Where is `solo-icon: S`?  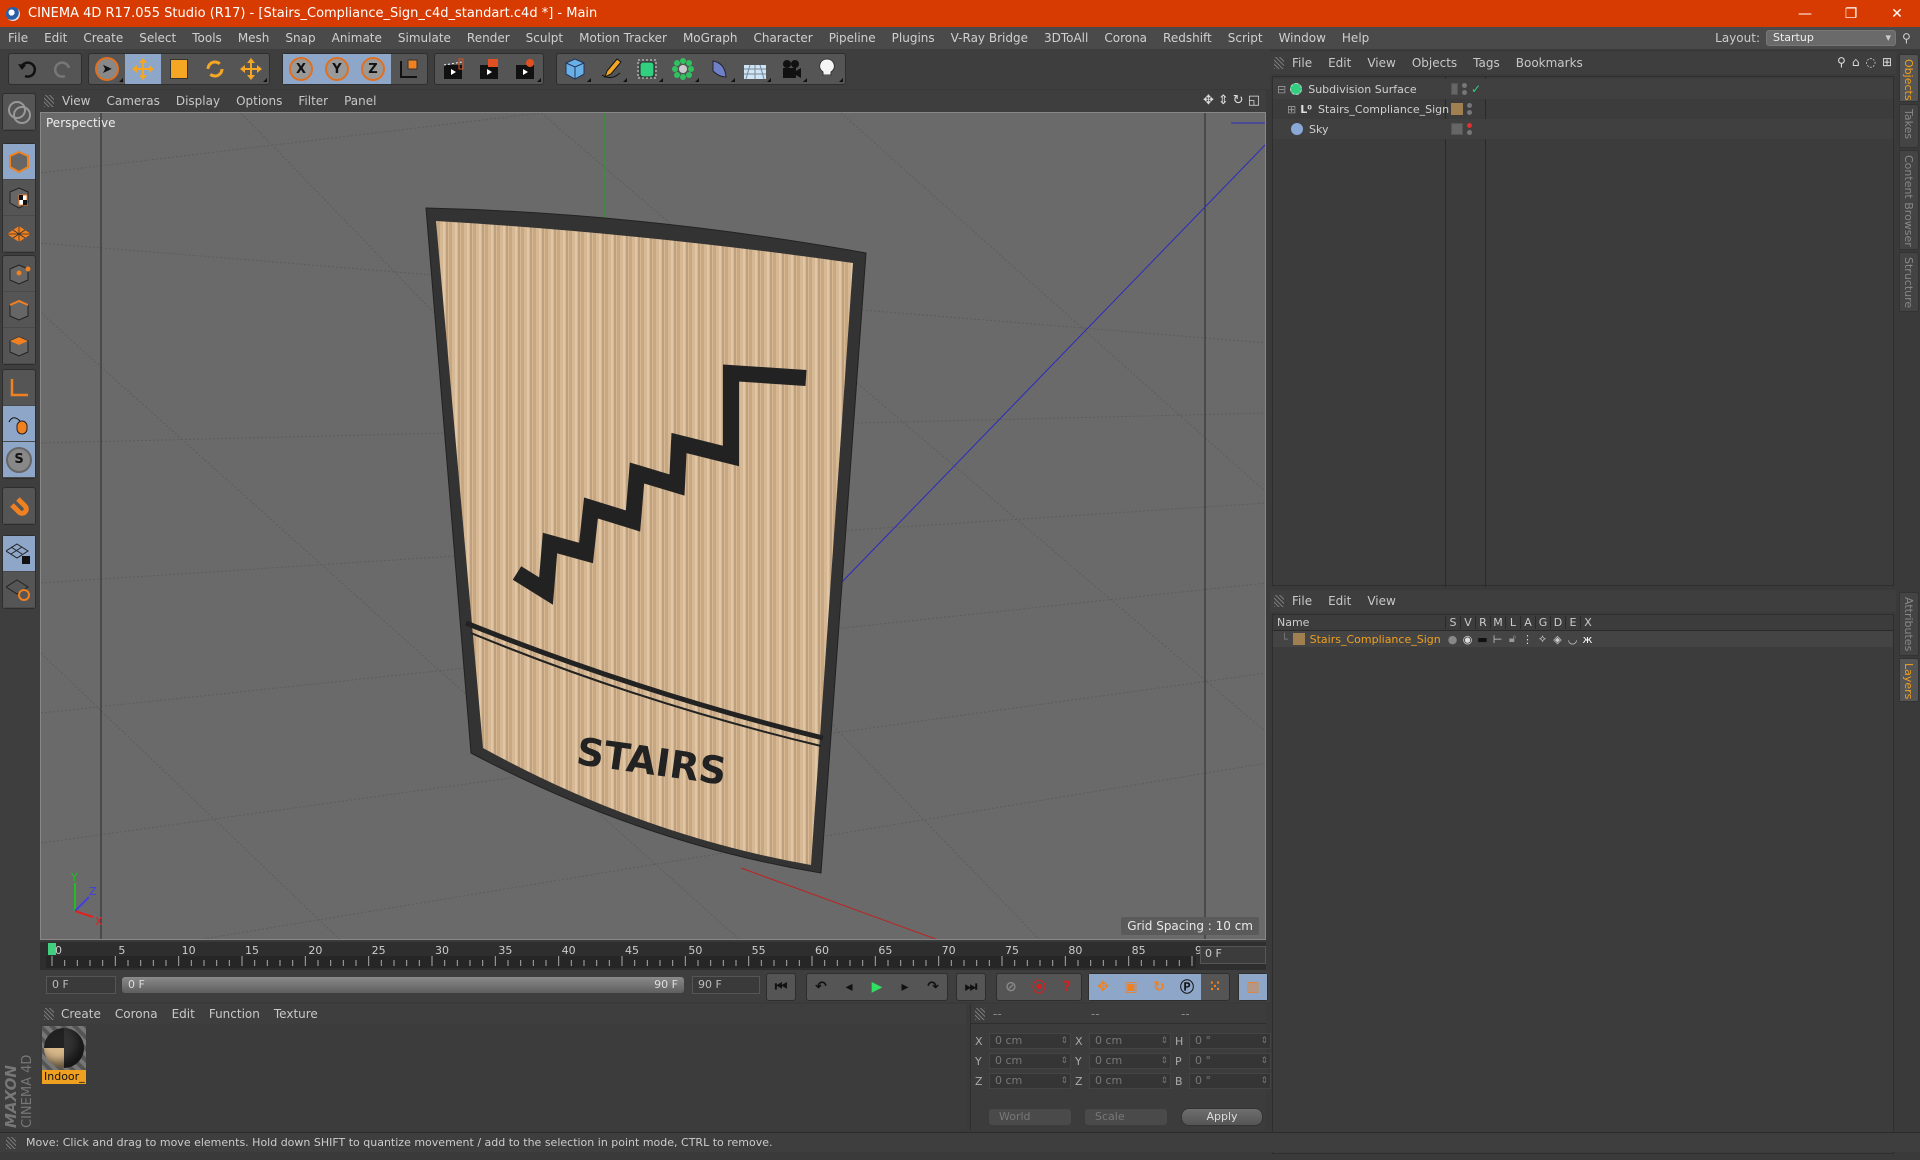 solo-icon: S is located at coordinates (19, 460).